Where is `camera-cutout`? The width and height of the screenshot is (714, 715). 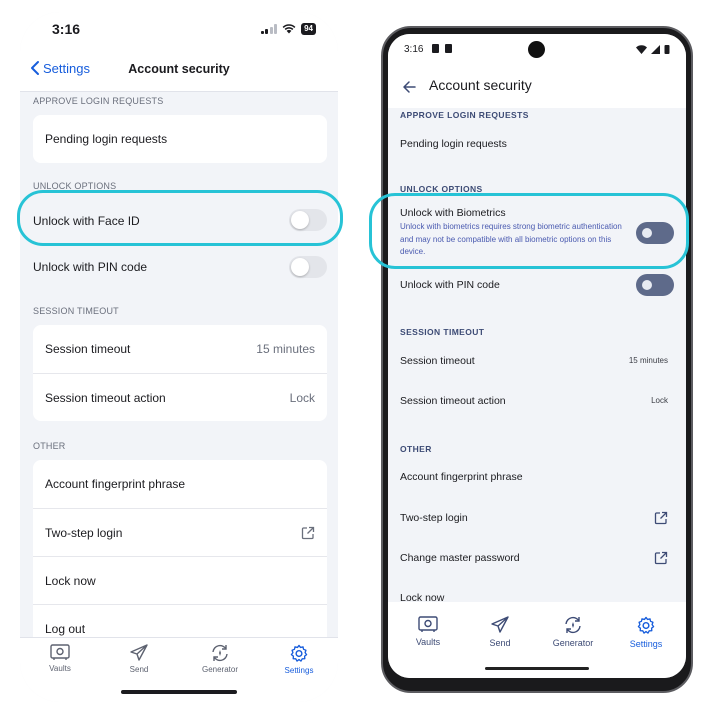
camera-cutout is located at coordinates (536, 49).